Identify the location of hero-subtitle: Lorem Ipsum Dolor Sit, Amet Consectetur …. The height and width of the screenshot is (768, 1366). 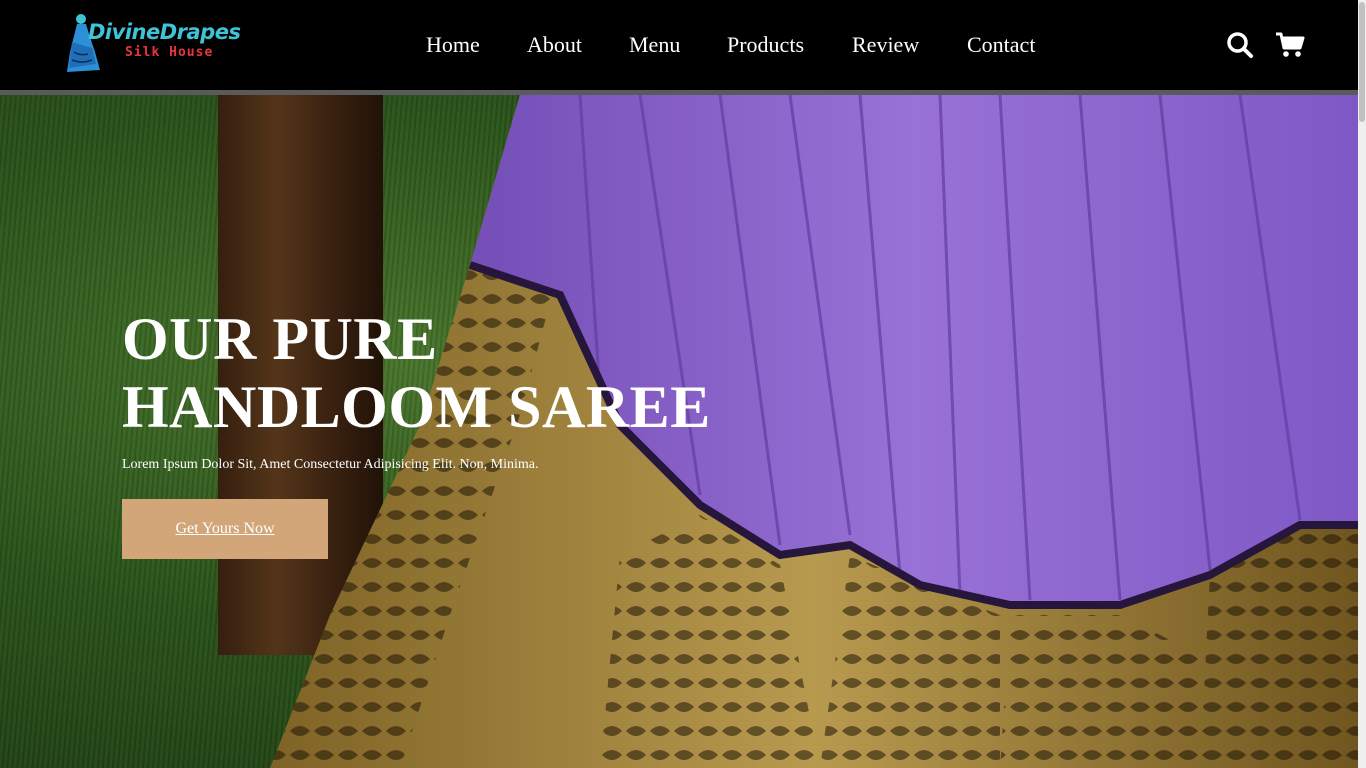
(330, 464).